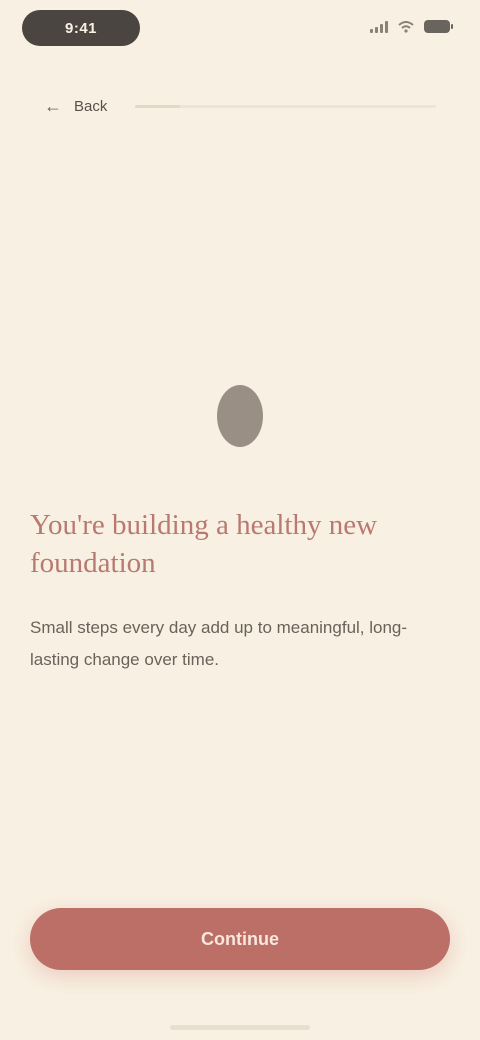  I want to click on top-navigation: ← Back, so click(240, 106).